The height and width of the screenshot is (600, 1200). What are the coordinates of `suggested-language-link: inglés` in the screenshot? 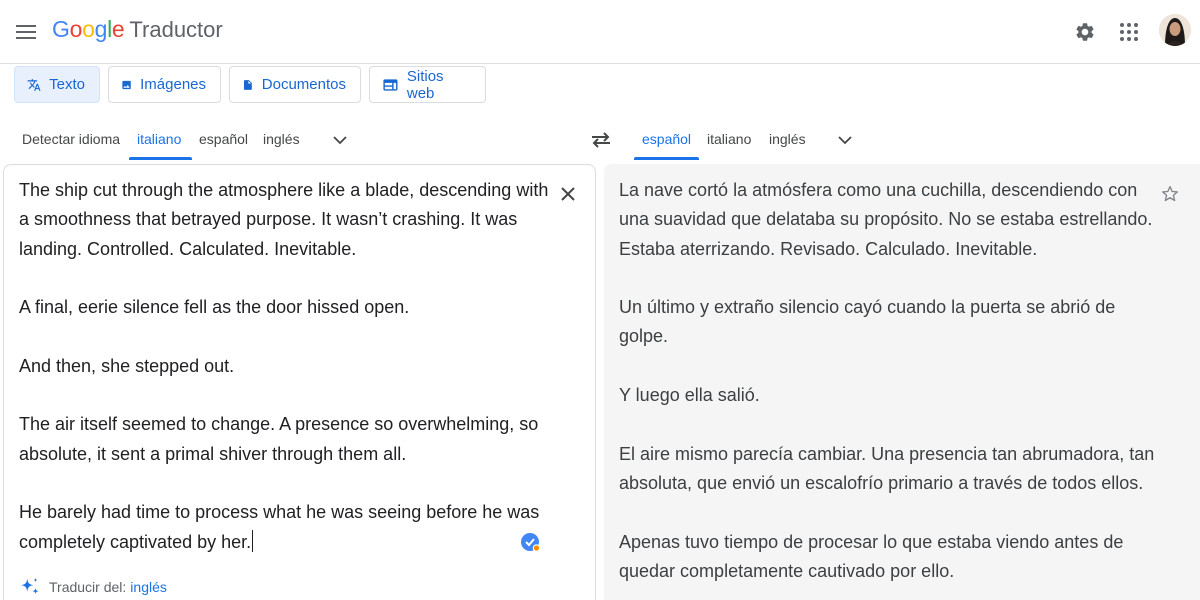 It's located at (148, 587).